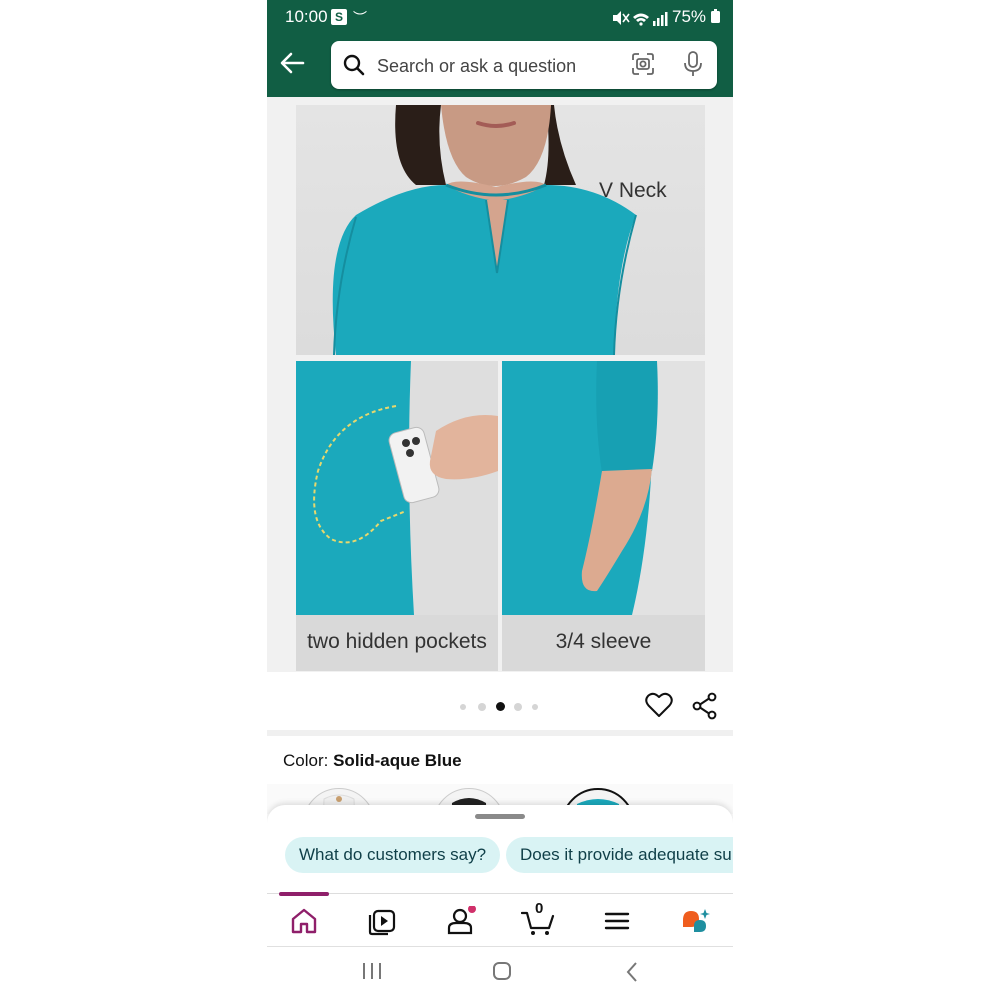  What do you see at coordinates (397, 488) in the screenshot?
I see `pocket-illustration` at bounding box center [397, 488].